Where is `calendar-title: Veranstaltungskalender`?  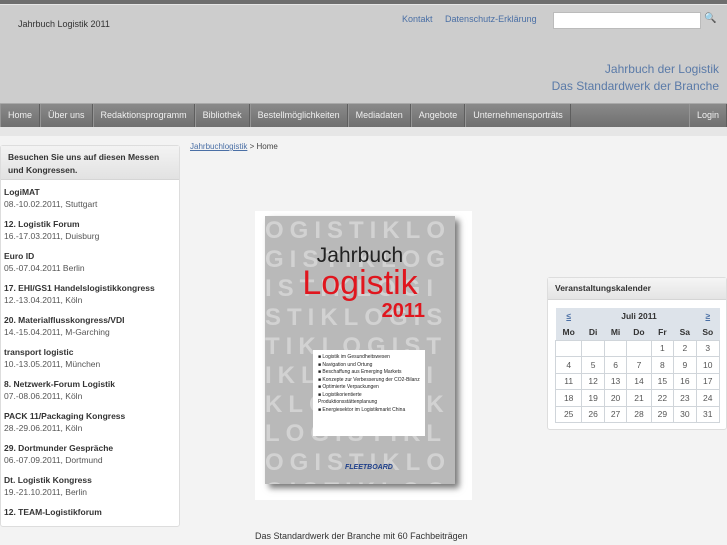 calendar-title: Veranstaltungskalender is located at coordinates (637, 289).